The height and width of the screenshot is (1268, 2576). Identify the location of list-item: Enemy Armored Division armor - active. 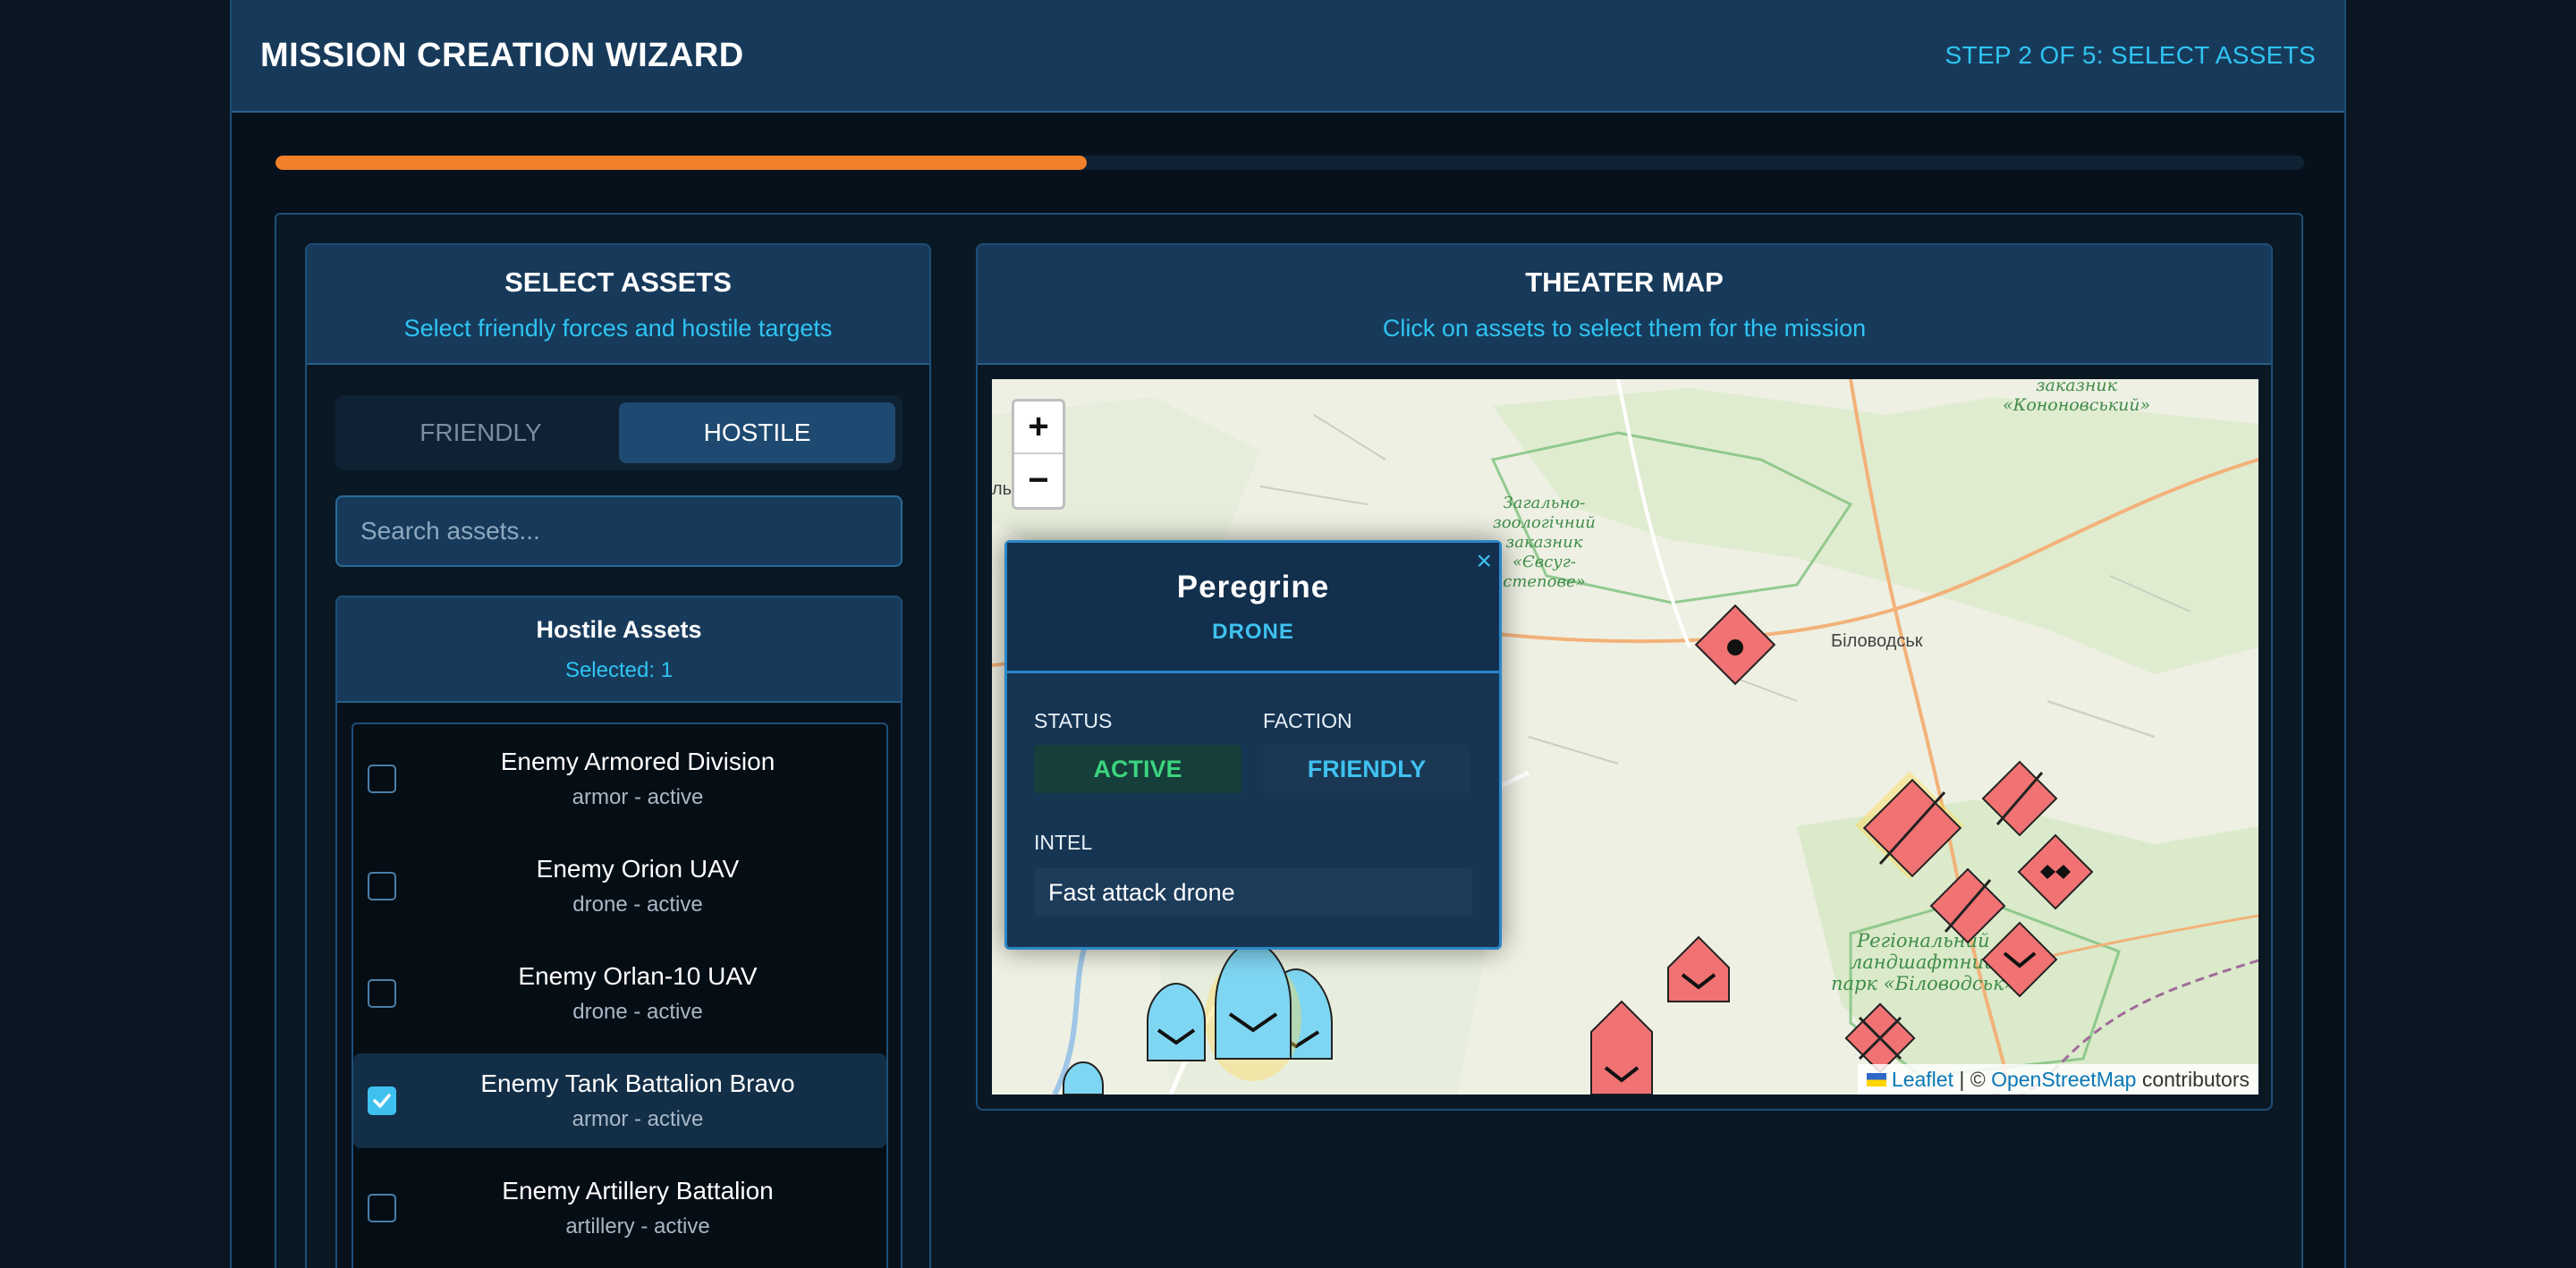
(619, 778).